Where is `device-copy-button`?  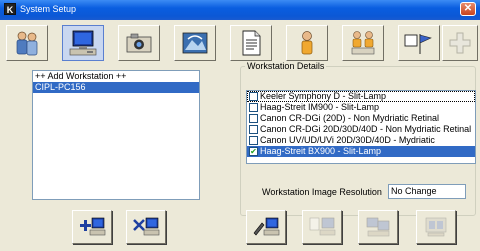
device-copy-button is located at coordinates (378, 227).